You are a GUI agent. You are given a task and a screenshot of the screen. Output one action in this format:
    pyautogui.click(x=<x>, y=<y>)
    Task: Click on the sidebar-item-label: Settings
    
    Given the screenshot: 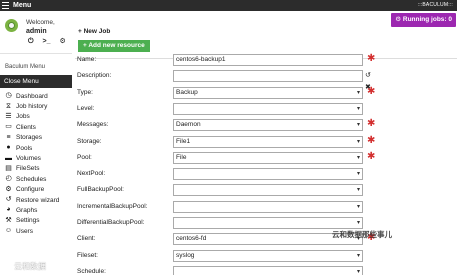 What is the action you would take?
    pyautogui.click(x=28, y=221)
    